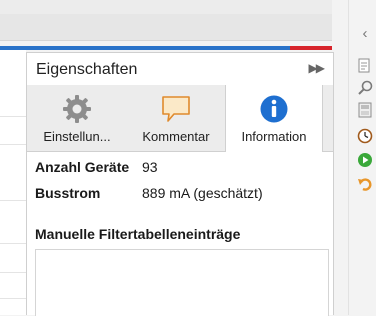 Image resolution: width=376 pixels, height=316 pixels. Describe the element at coordinates (166, 48) in the screenshot. I see `background-accent-bar` at that location.